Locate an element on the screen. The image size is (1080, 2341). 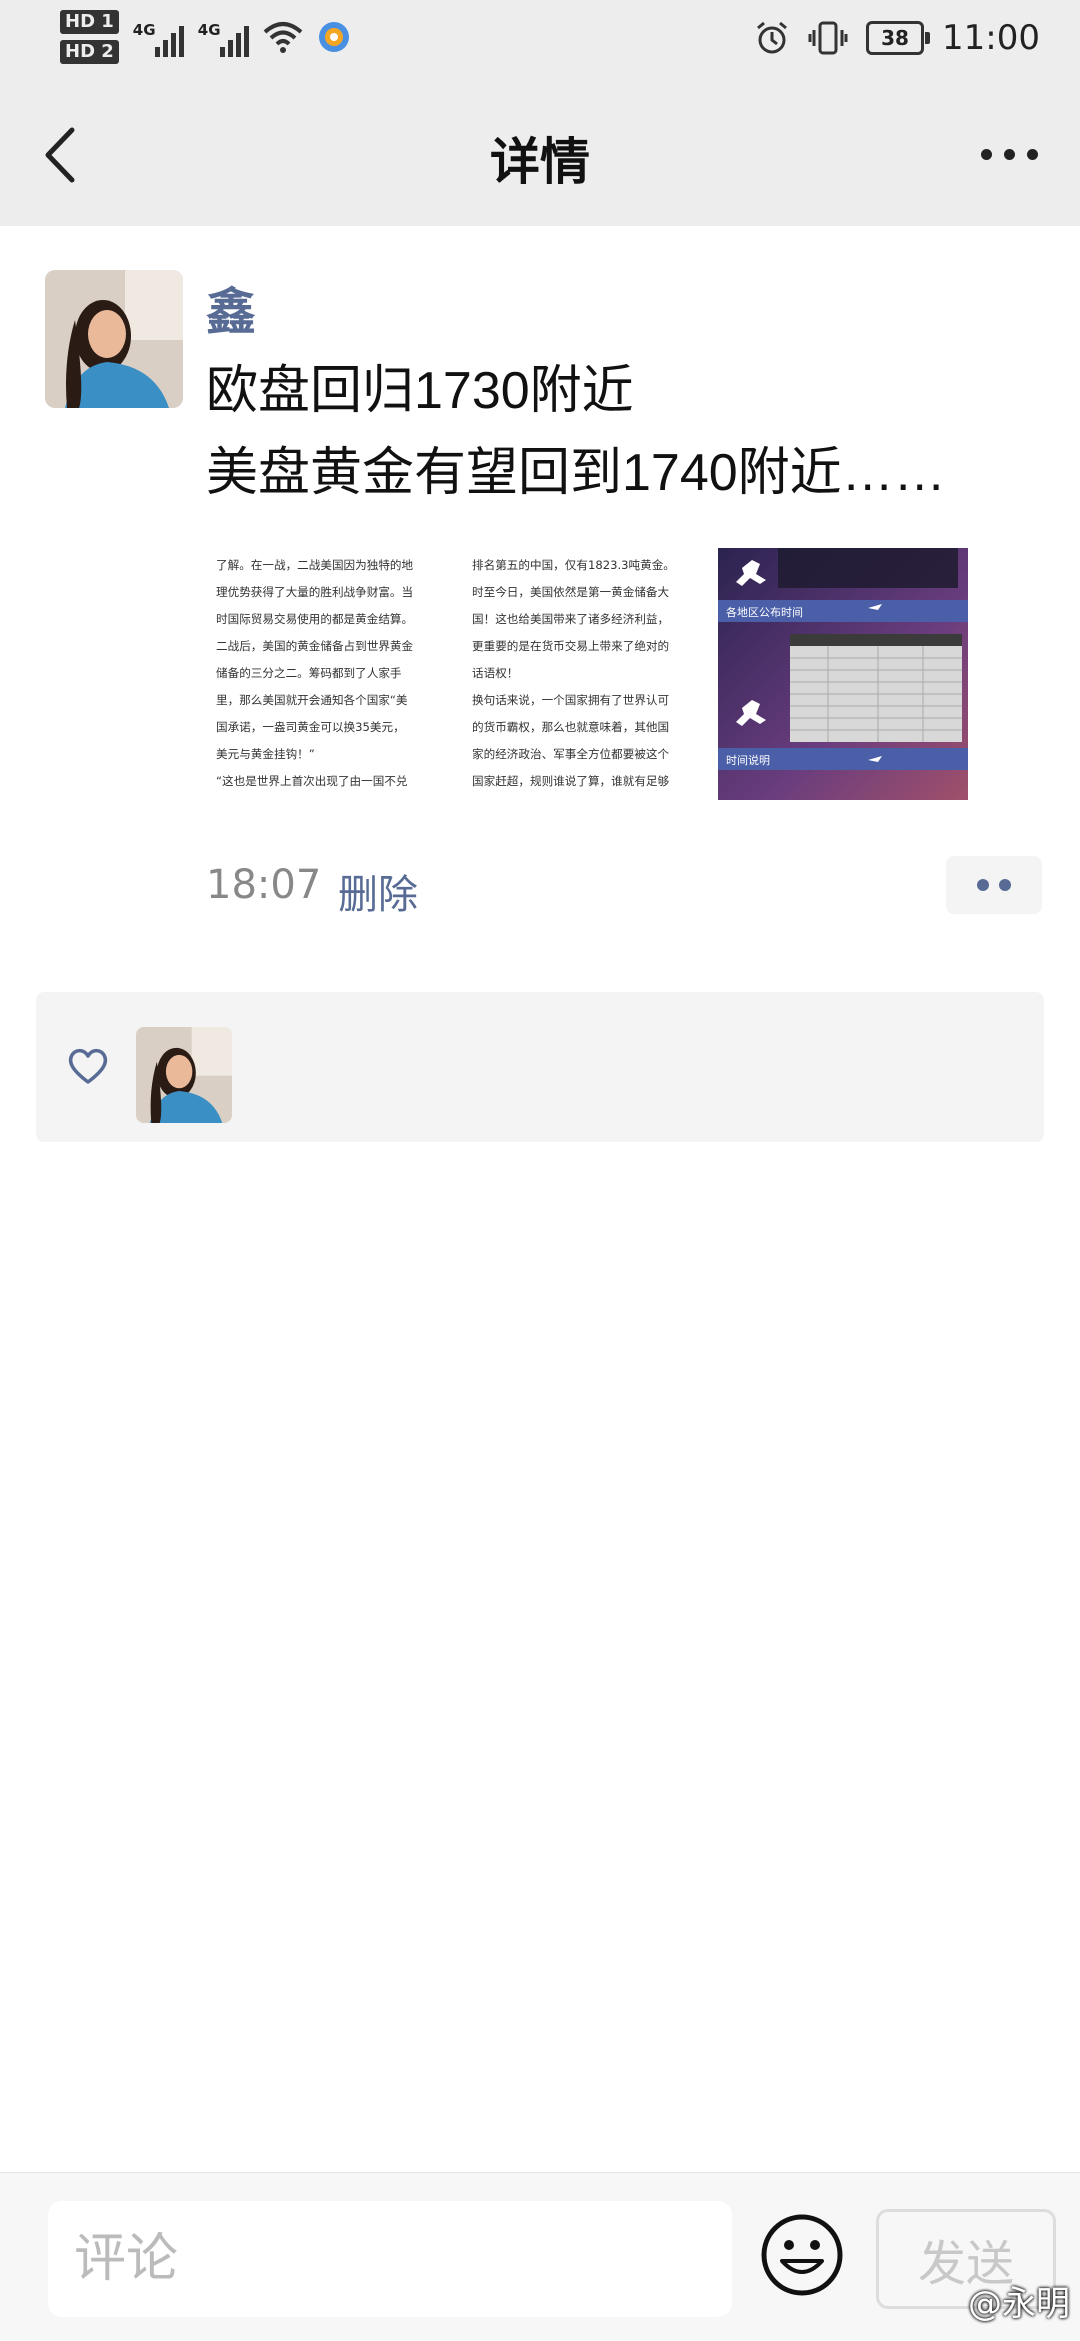
watermark: @永明 is located at coordinates (1019, 2304).